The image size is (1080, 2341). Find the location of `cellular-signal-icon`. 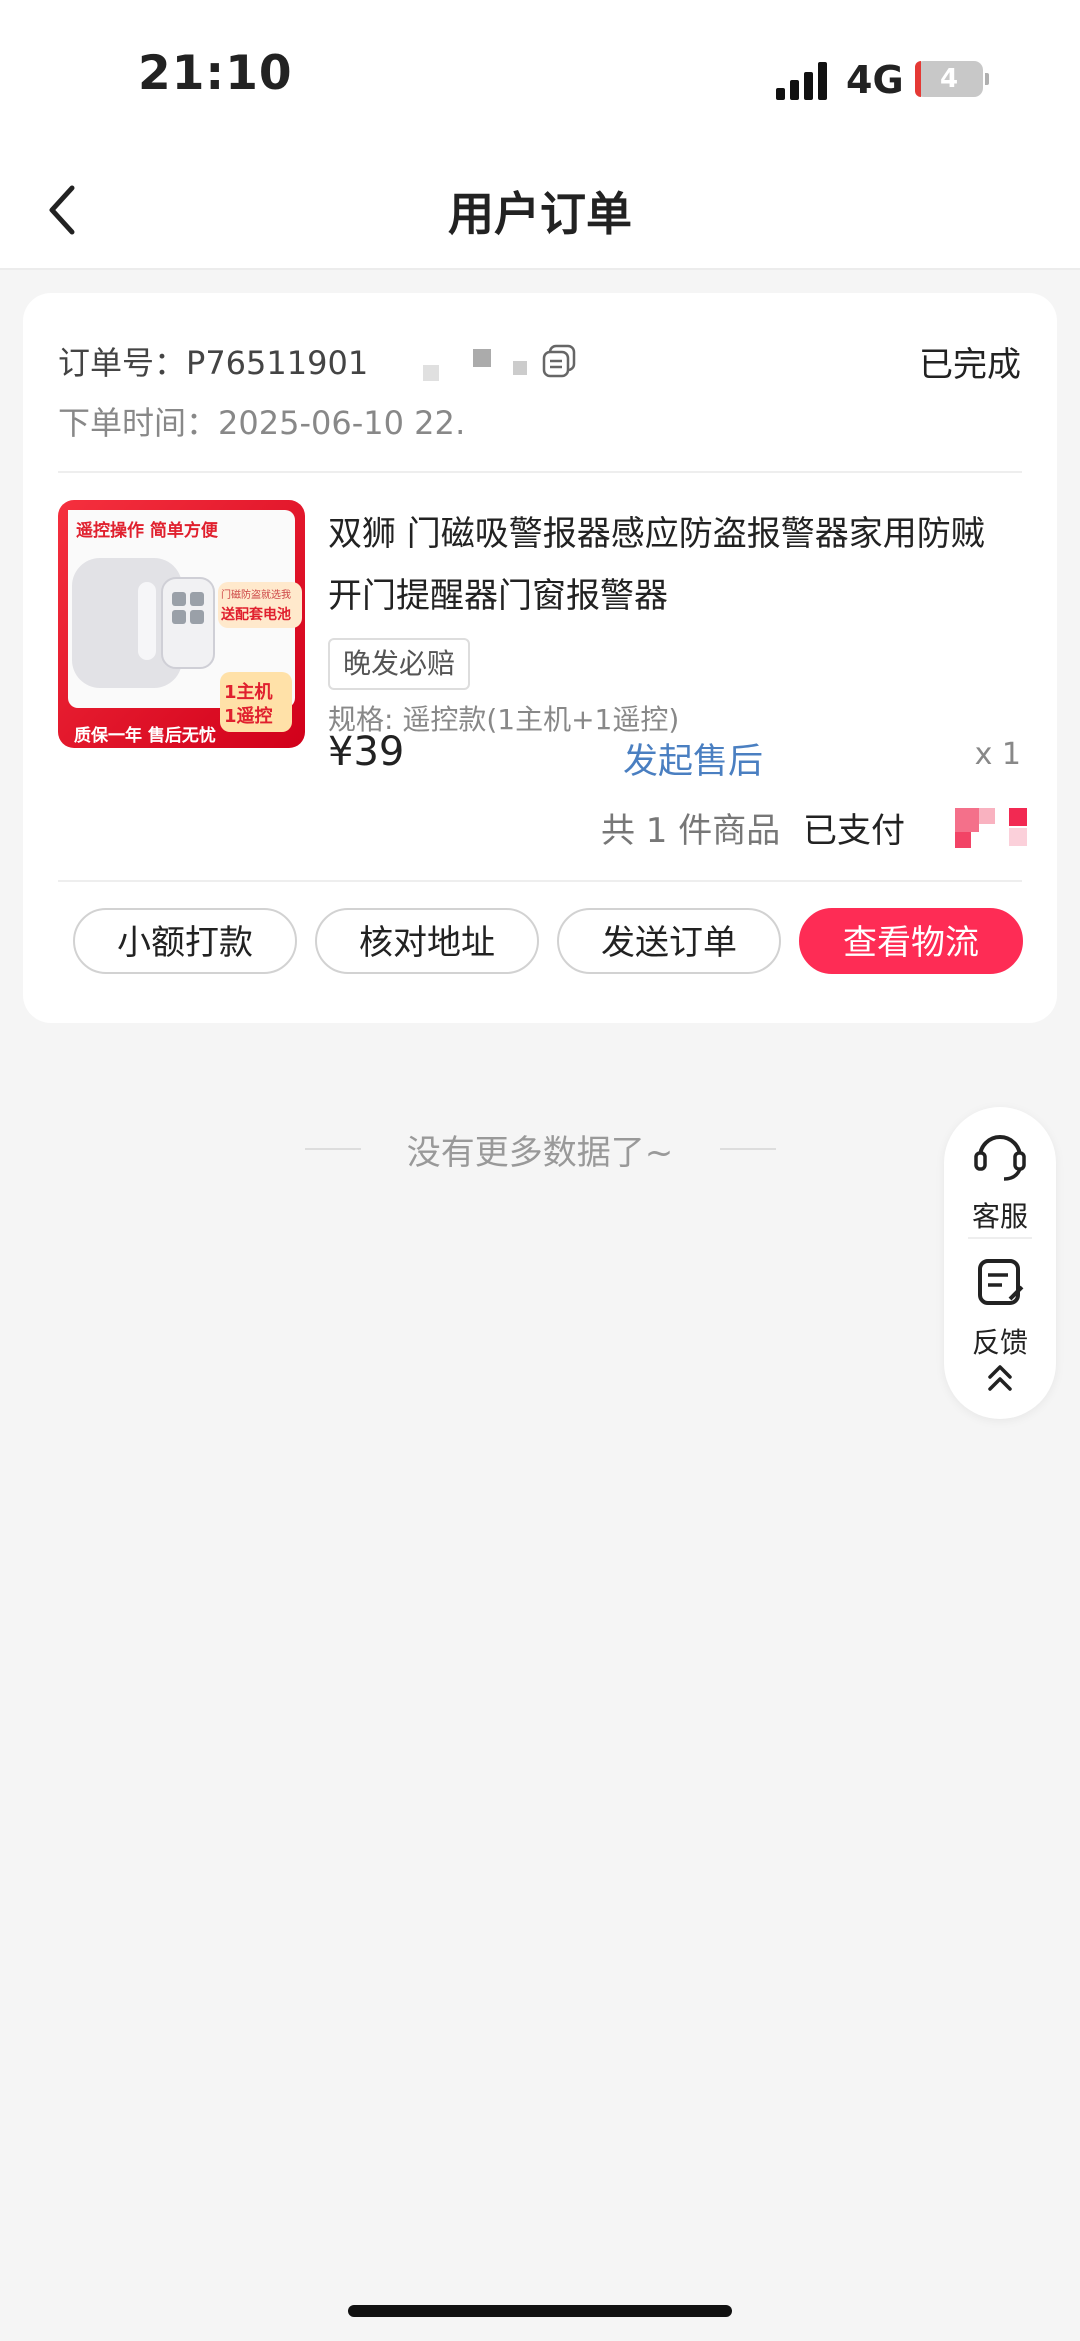

cellular-signal-icon is located at coordinates (802, 81).